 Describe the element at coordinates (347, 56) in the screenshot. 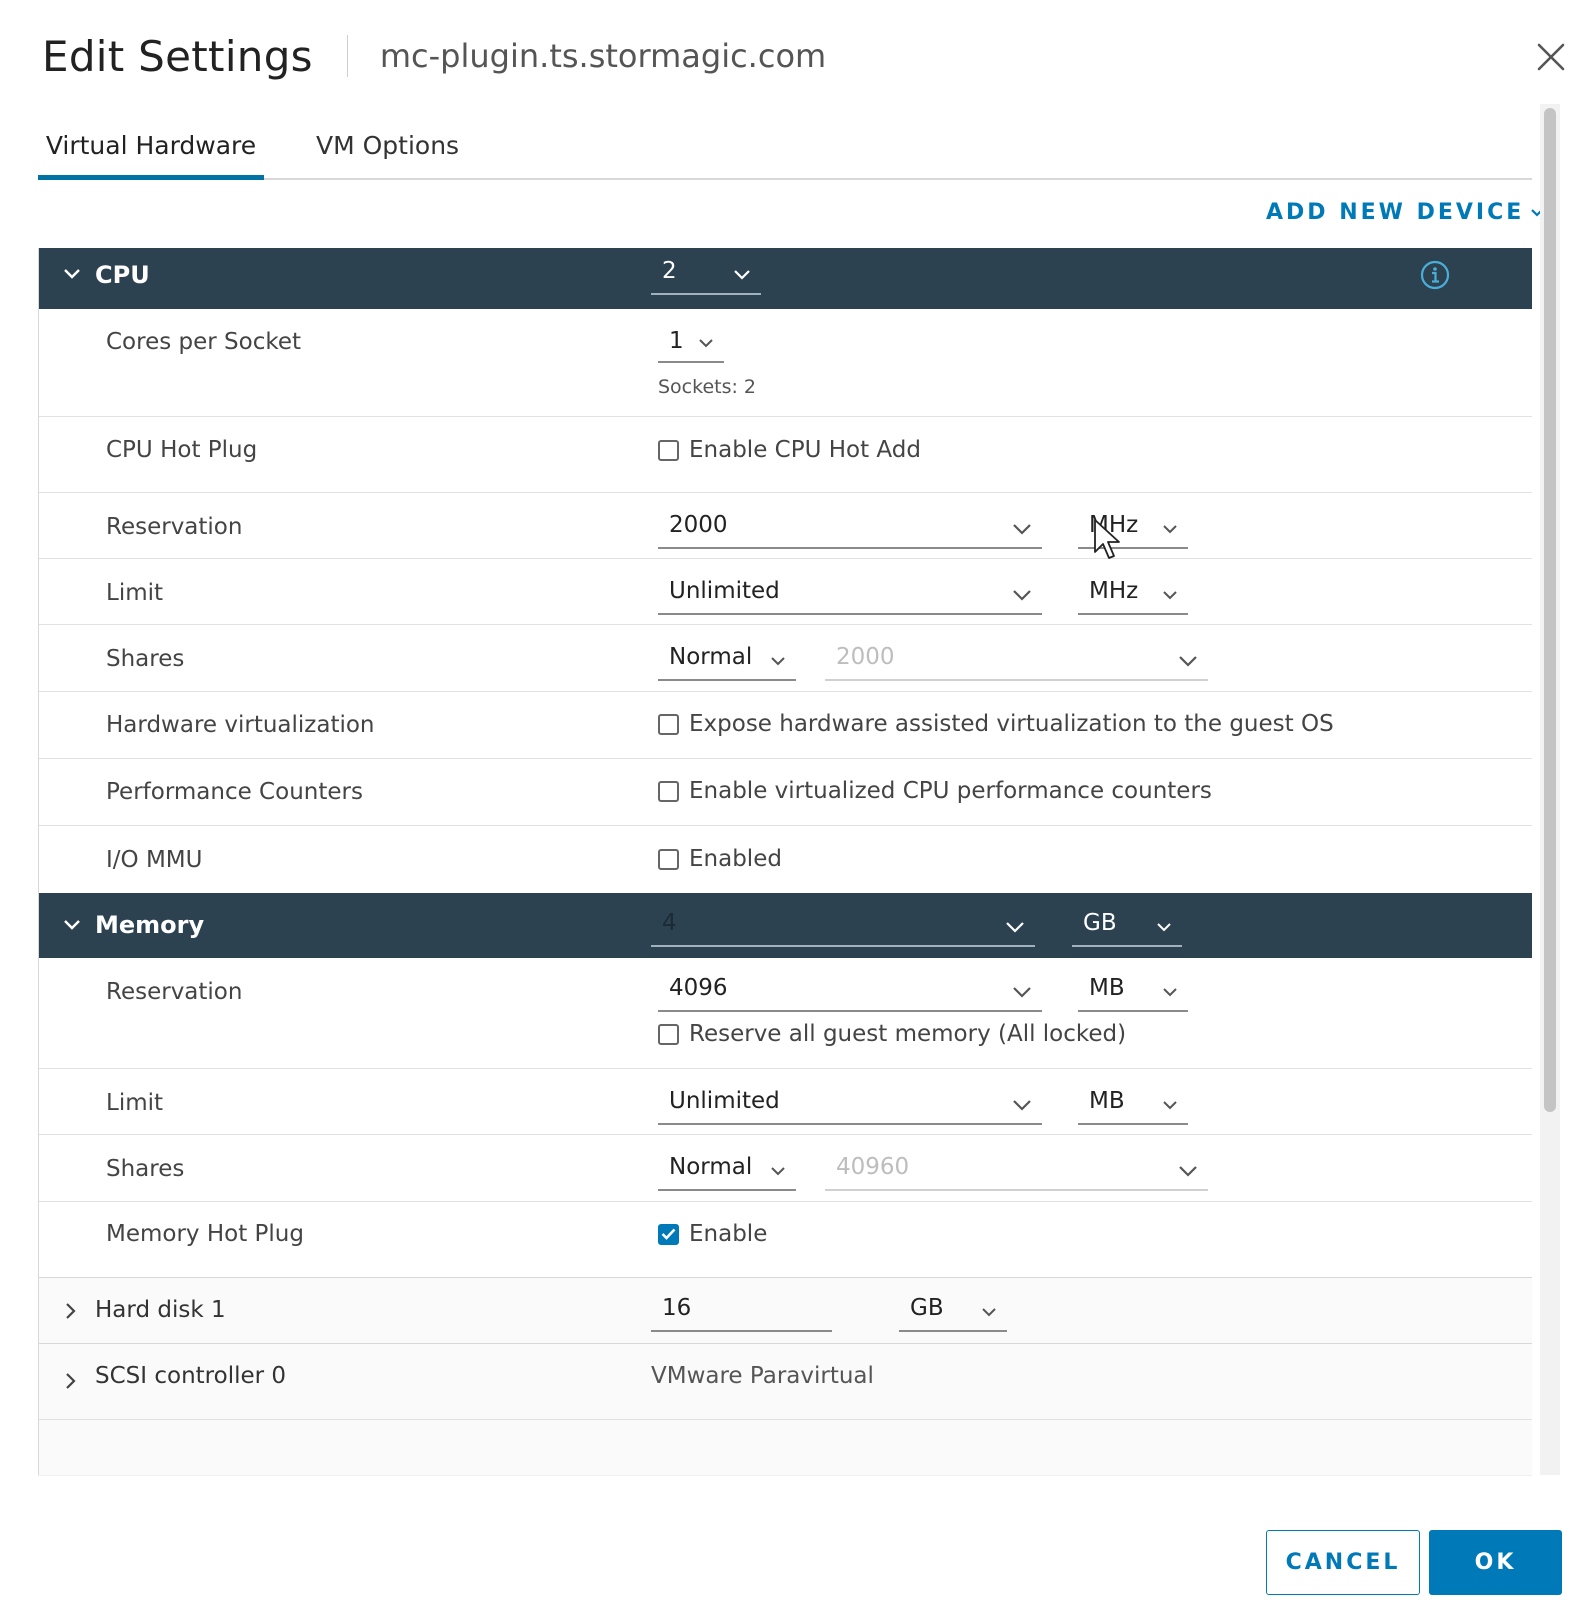

I see `title-divider` at that location.